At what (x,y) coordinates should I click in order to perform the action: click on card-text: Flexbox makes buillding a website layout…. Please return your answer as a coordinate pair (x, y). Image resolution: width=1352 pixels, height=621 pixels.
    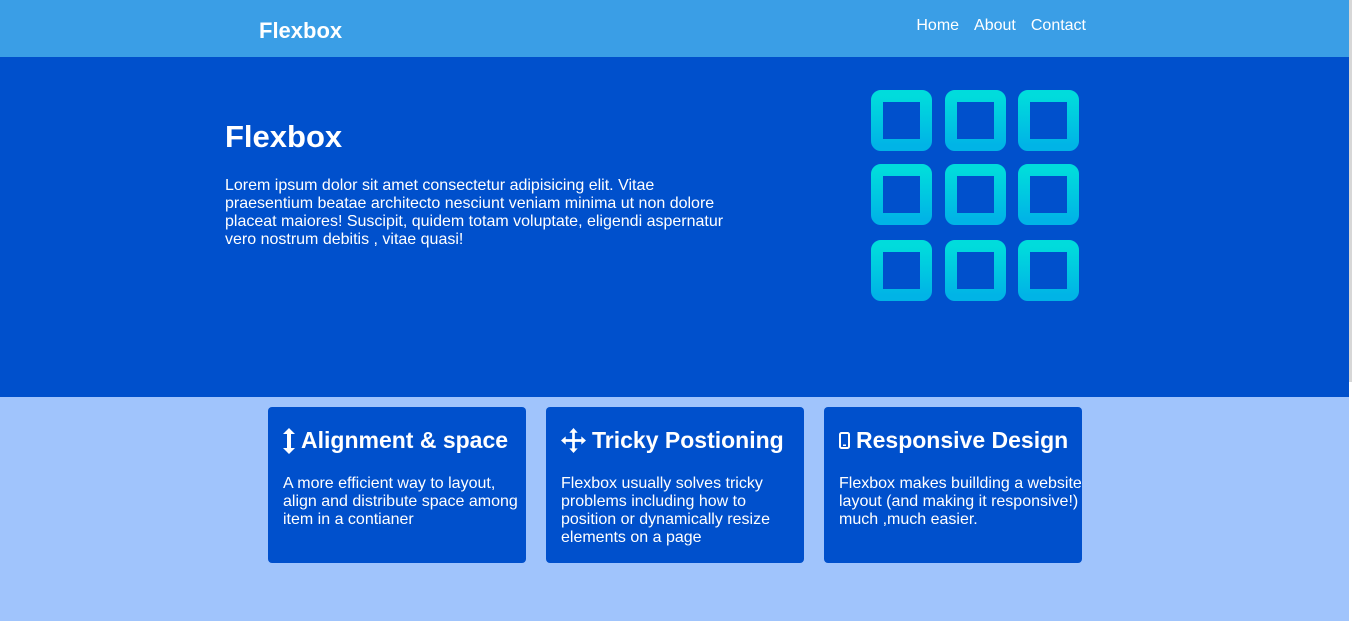
    Looking at the image, I should click on (960, 501).